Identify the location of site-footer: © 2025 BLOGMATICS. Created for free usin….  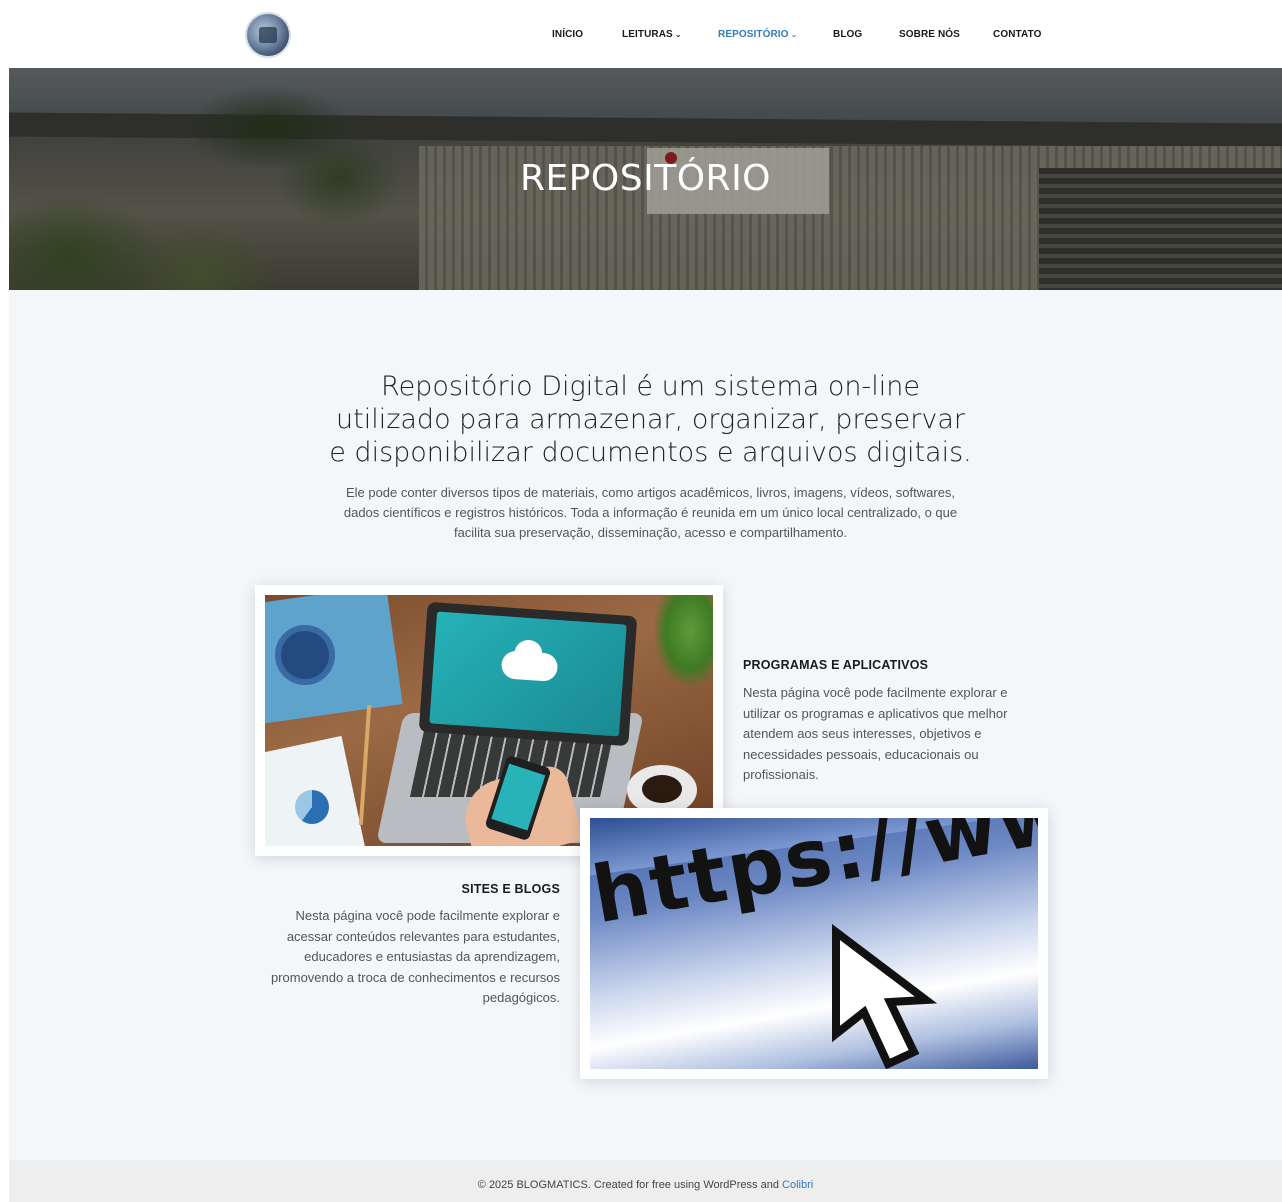
(645, 1181).